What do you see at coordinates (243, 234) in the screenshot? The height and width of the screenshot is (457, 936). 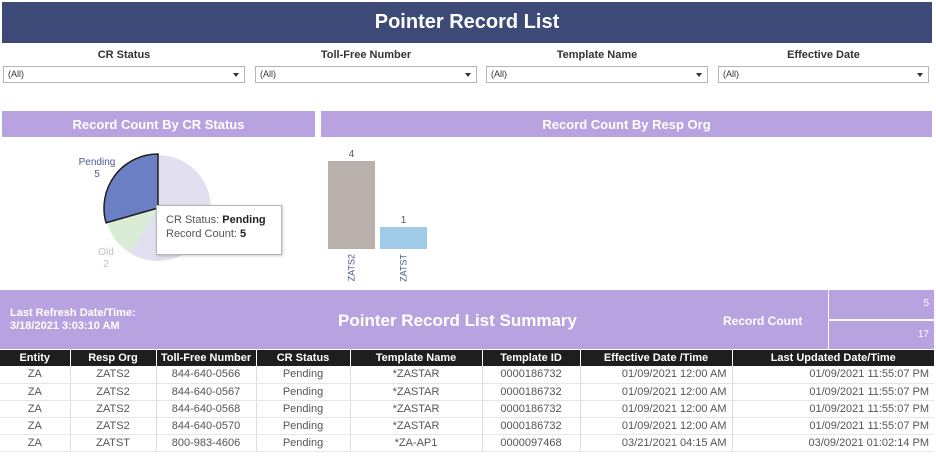 I see `tooltip-value: 5` at bounding box center [243, 234].